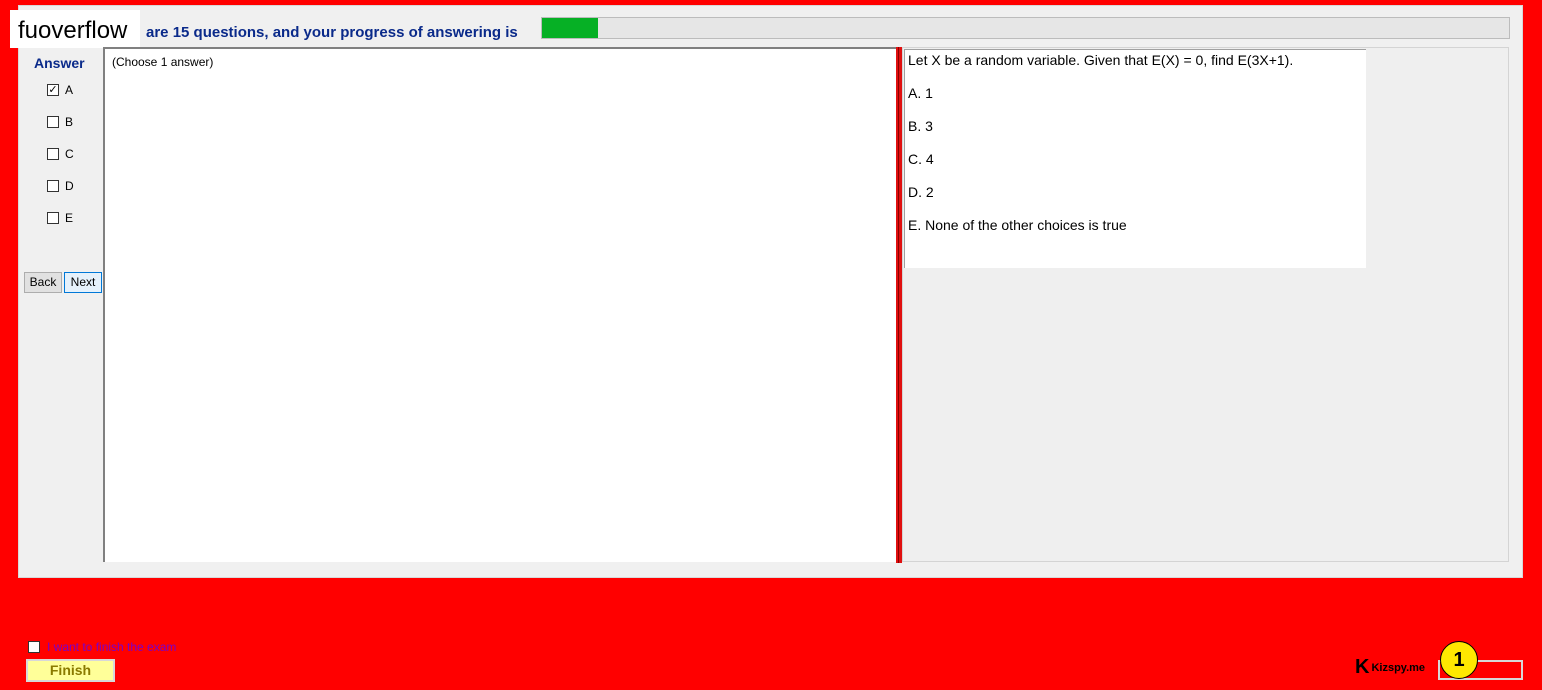  Describe the element at coordinates (60, 186) in the screenshot. I see `answer-option-d: D` at that location.